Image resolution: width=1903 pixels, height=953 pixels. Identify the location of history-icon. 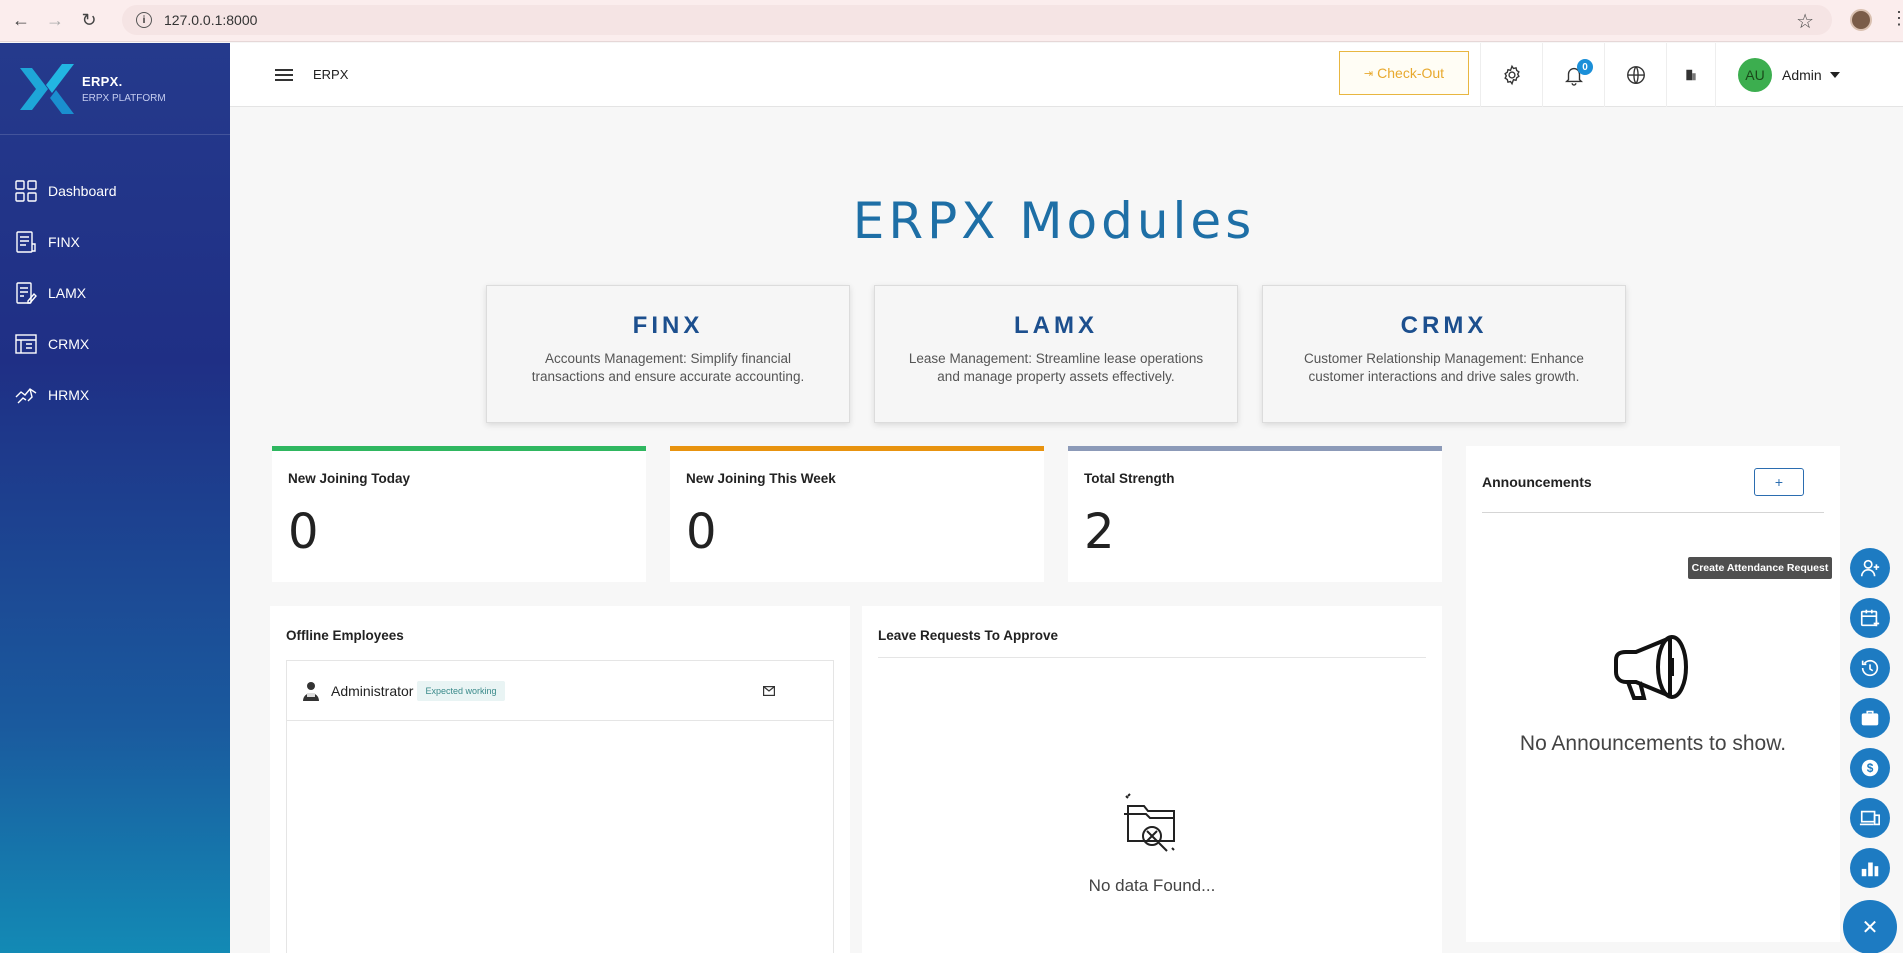
(1870, 668).